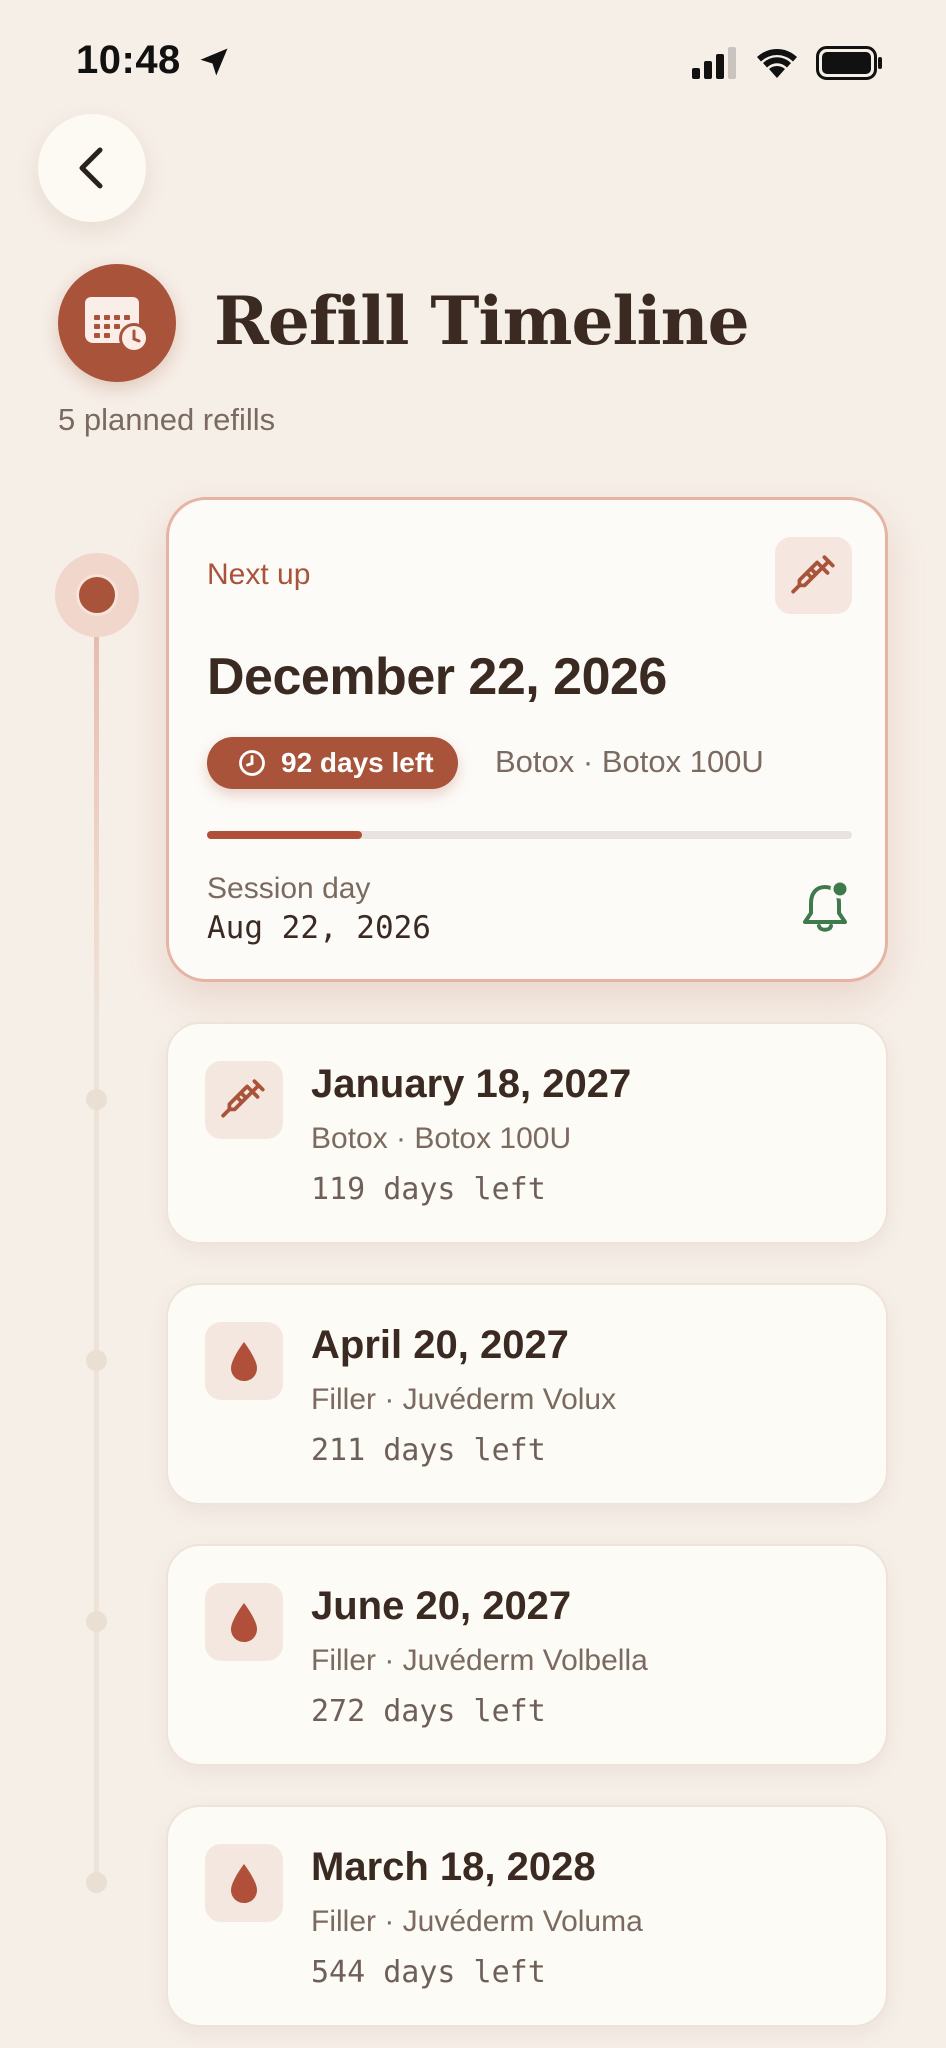 Image resolution: width=946 pixels, height=2048 pixels. I want to click on refill-date: April 20, 2027, so click(440, 1345).